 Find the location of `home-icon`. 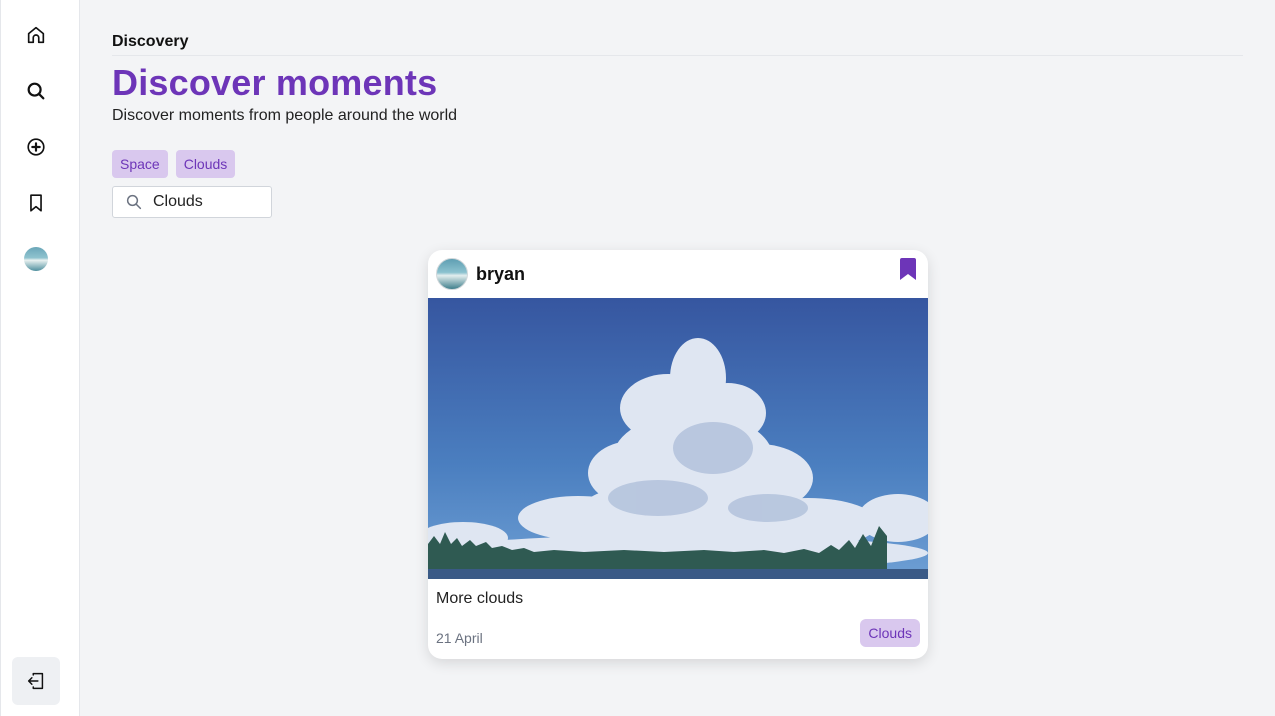

home-icon is located at coordinates (36, 35).